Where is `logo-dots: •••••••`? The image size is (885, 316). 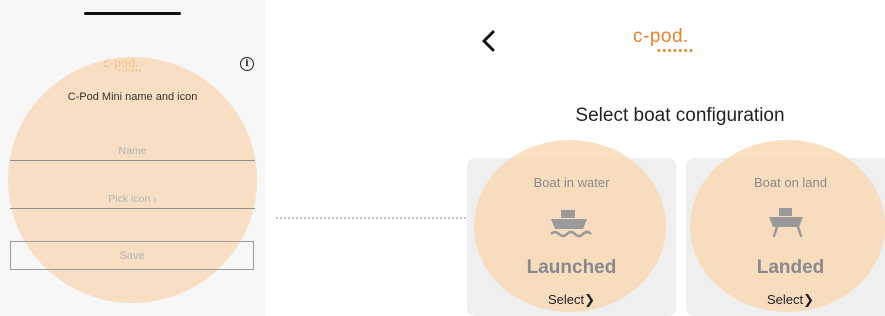
logo-dots: ••••••• is located at coordinates (676, 51).